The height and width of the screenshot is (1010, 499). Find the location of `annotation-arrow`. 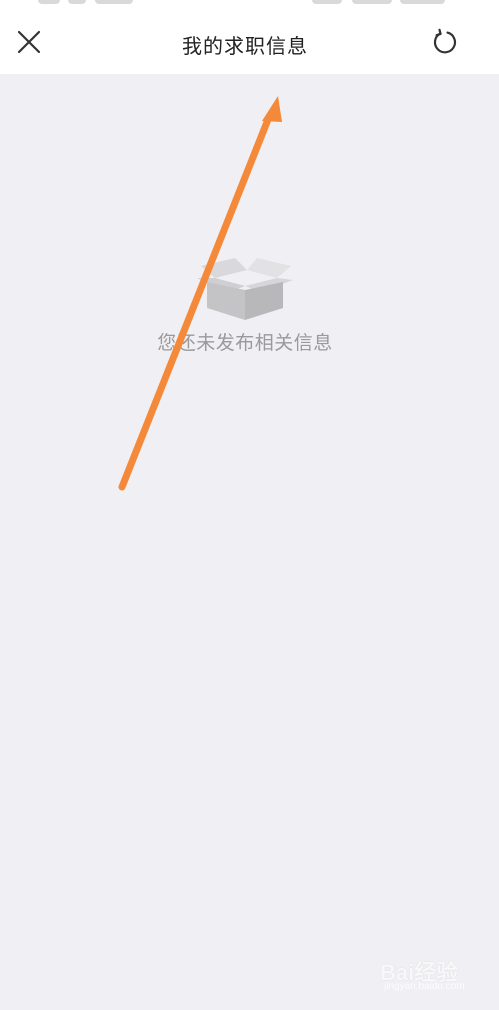

annotation-arrow is located at coordinates (200, 293).